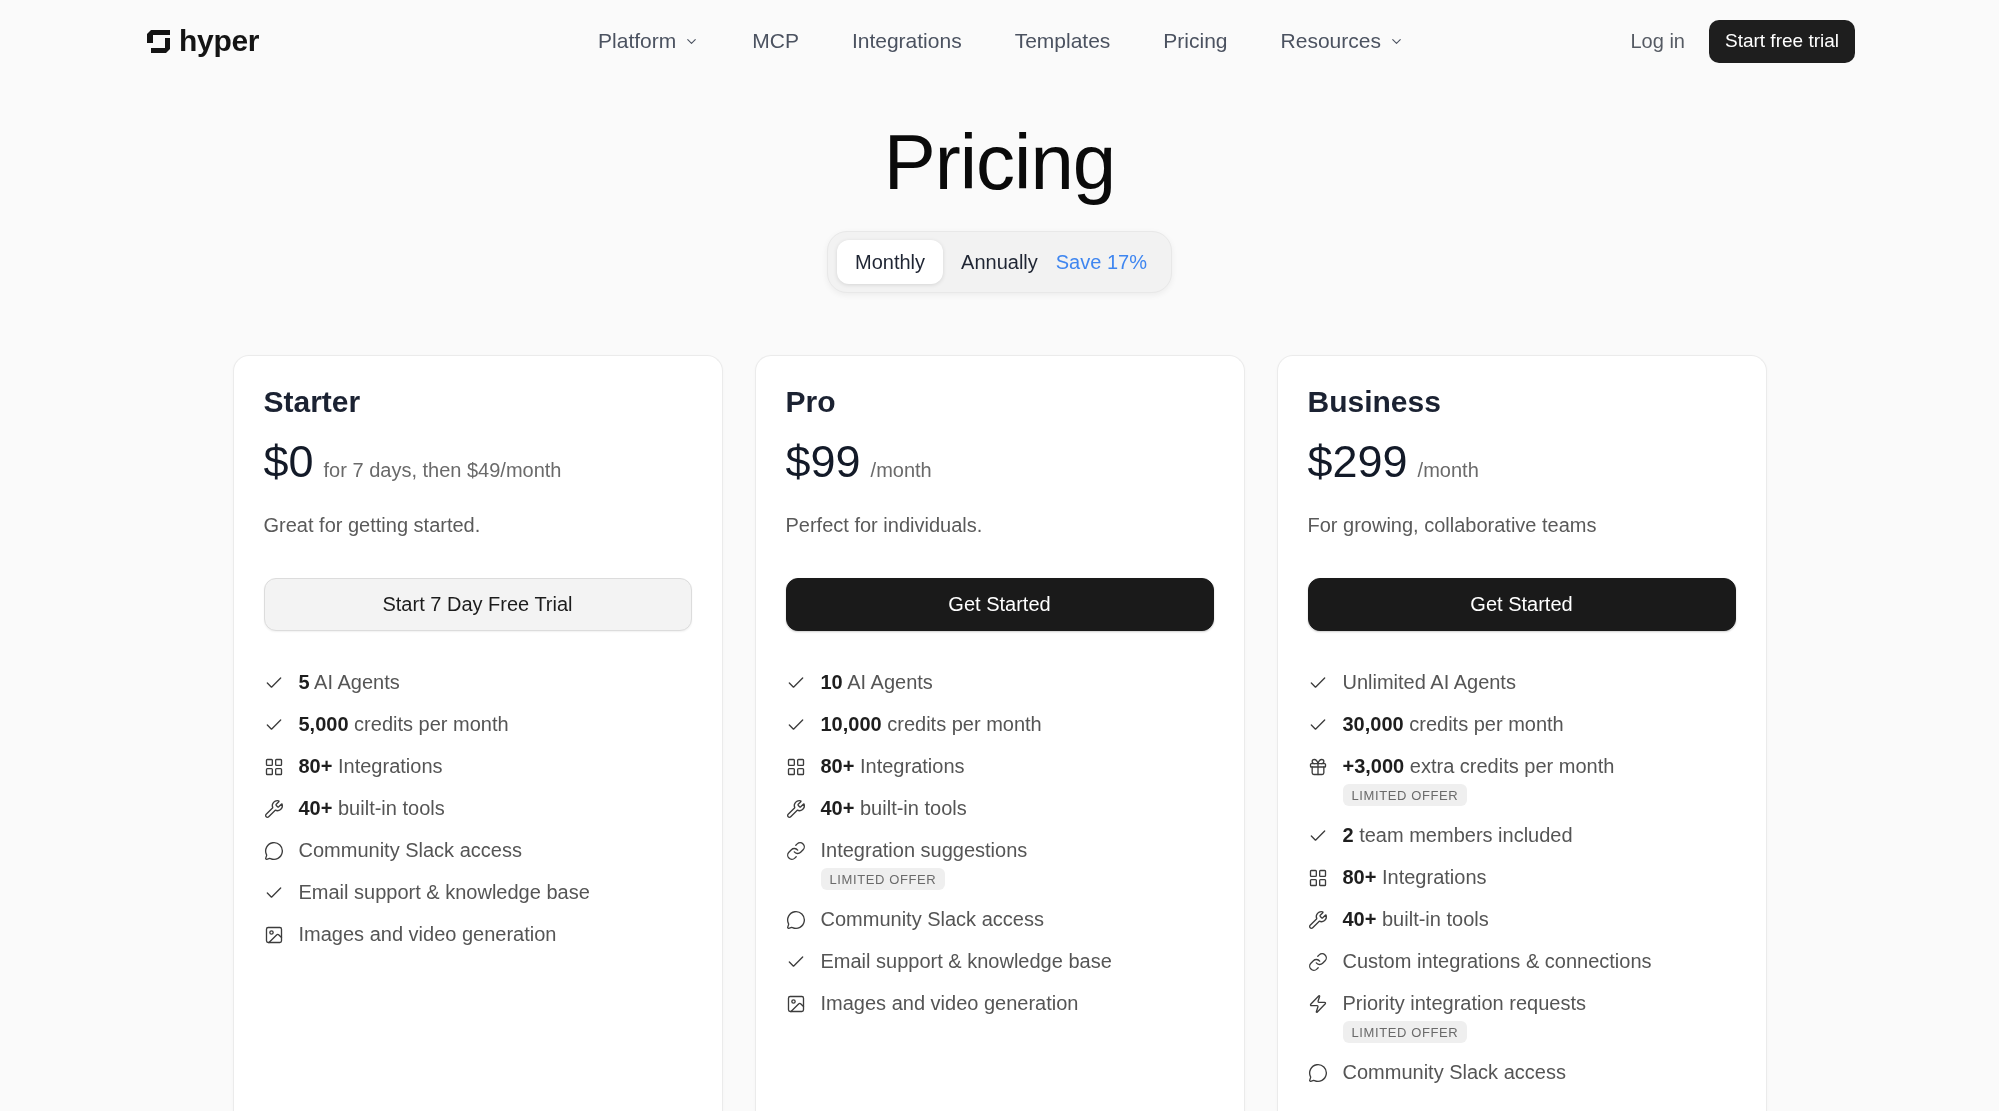 The image size is (1999, 1111). I want to click on feature-text: +3,000 extra credits per month, so click(1478, 766).